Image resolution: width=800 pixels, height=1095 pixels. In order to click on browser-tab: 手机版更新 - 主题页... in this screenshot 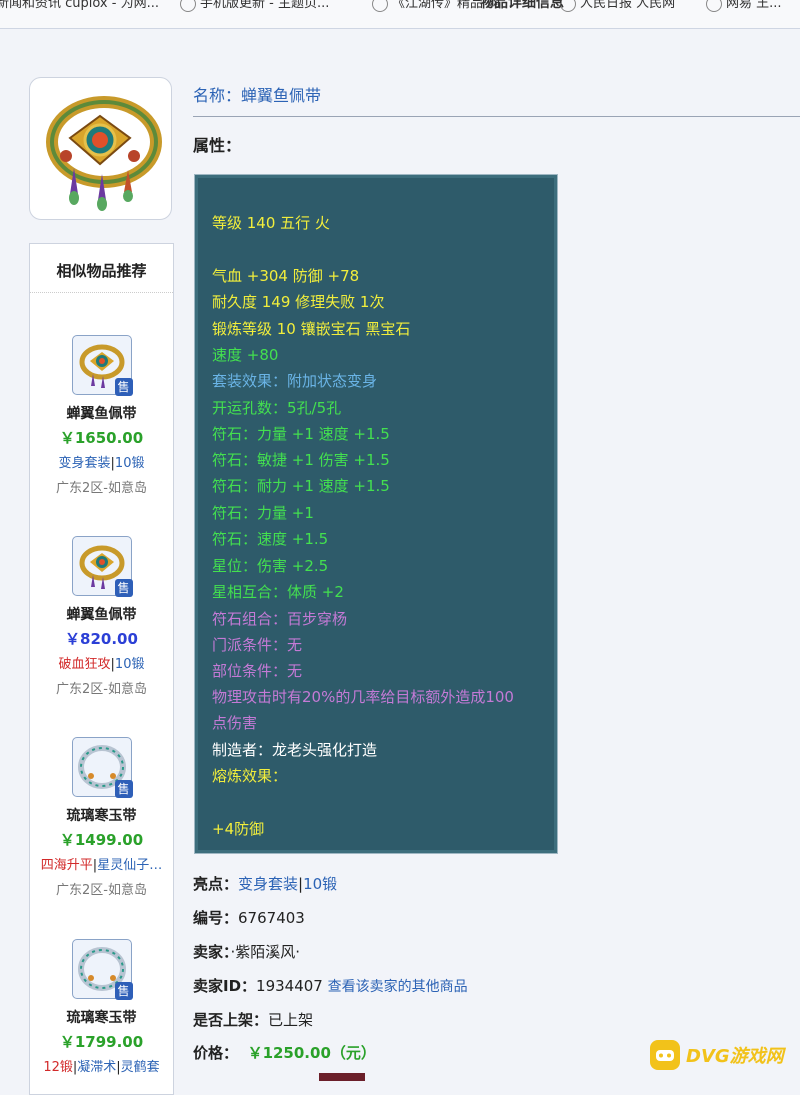, I will do `click(254, 6)`.